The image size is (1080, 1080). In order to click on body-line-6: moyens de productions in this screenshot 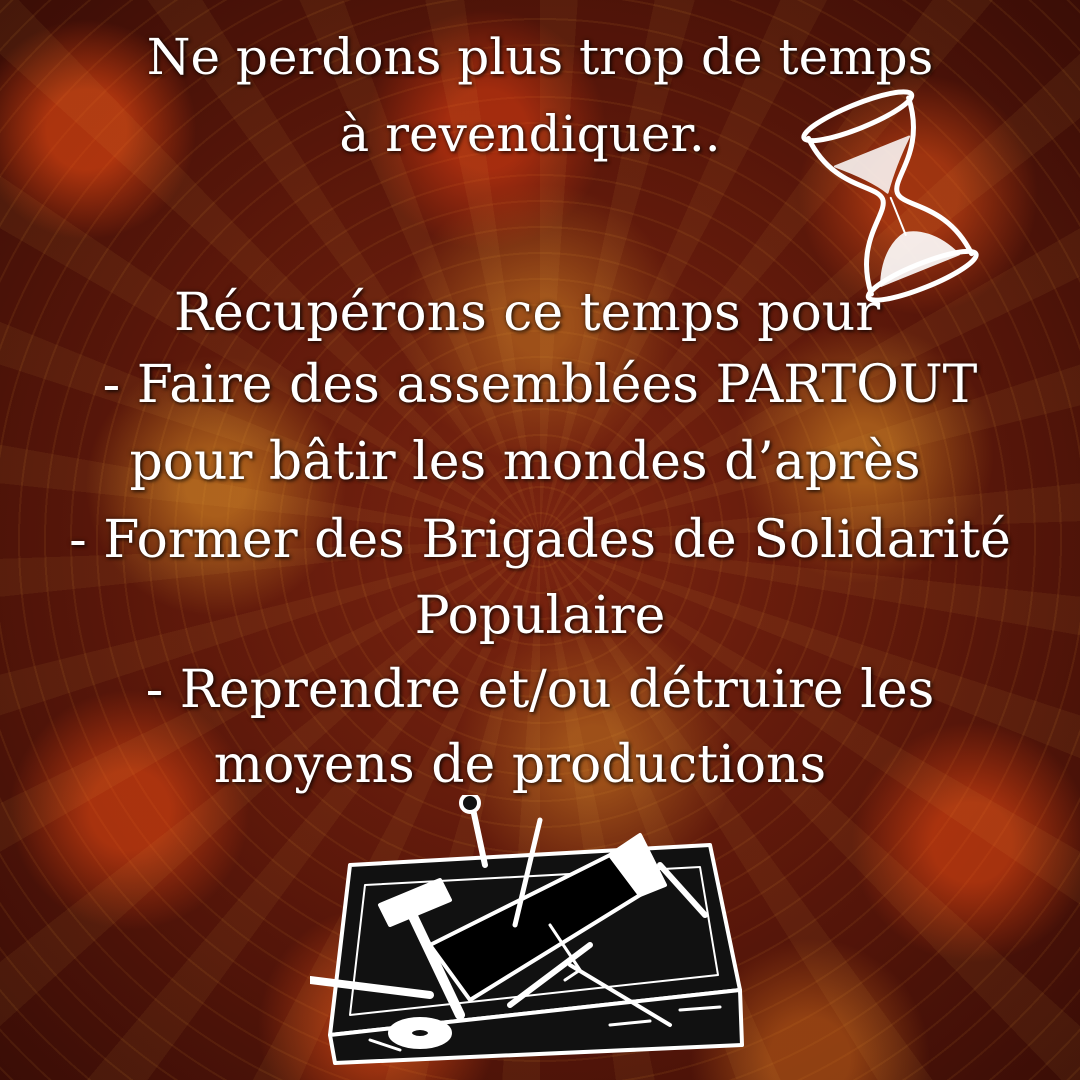, I will do `click(520, 765)`.